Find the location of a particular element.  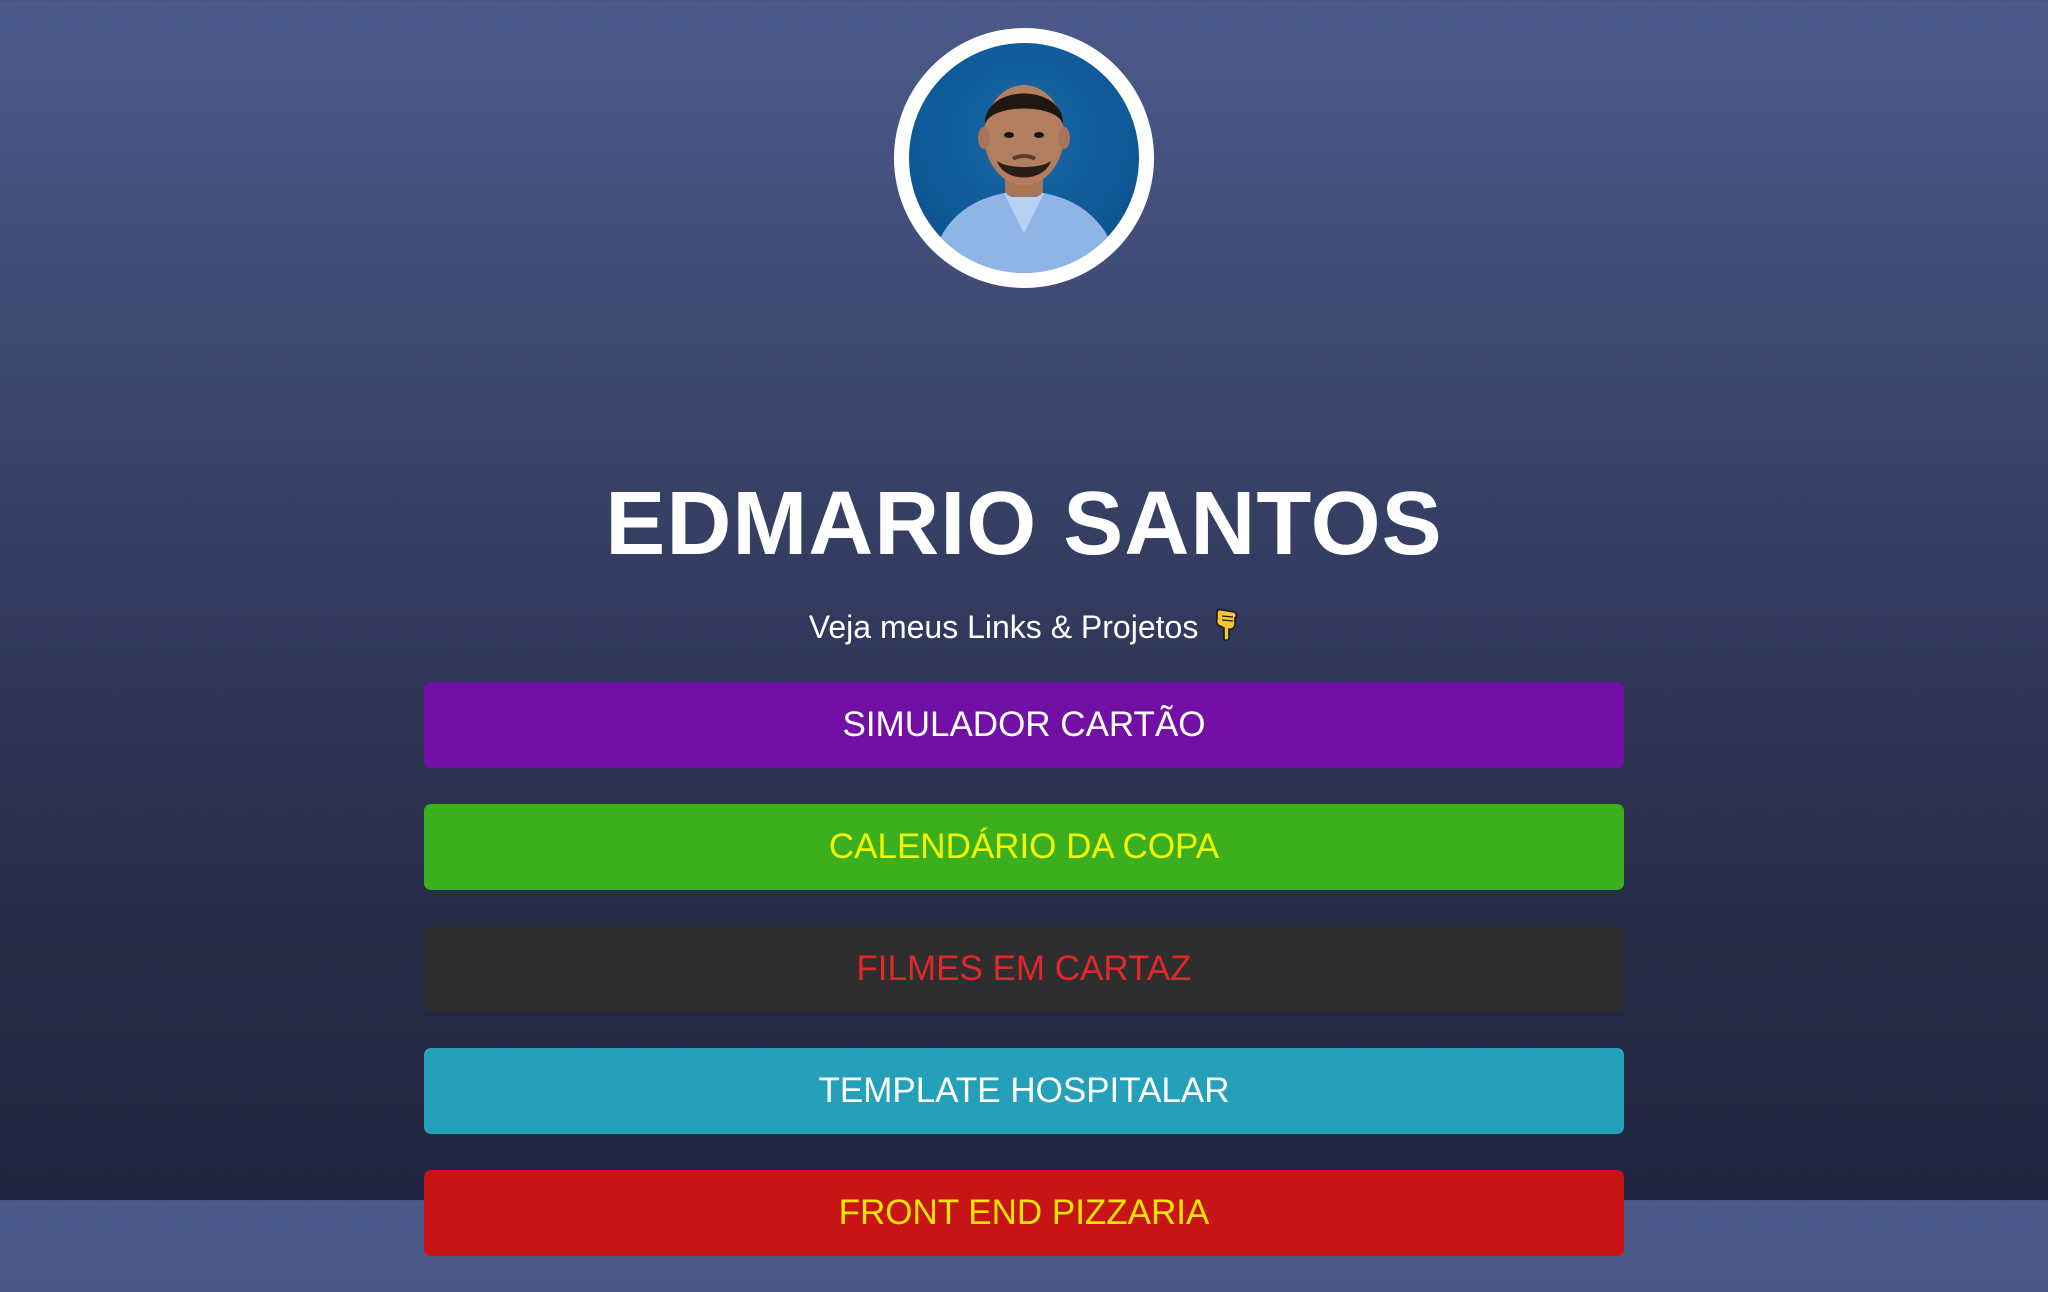

profile-name: EDMARIO SANTOS is located at coordinates (1024, 524).